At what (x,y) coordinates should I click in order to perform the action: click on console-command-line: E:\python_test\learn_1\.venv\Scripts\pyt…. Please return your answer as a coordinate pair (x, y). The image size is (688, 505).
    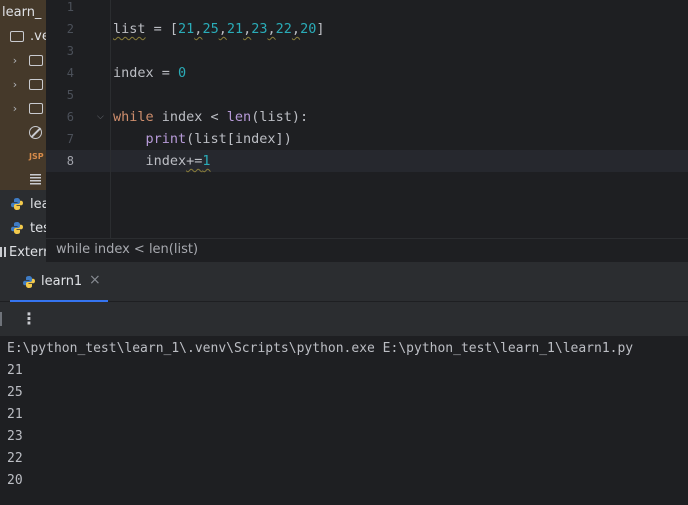
    Looking at the image, I should click on (320, 348).